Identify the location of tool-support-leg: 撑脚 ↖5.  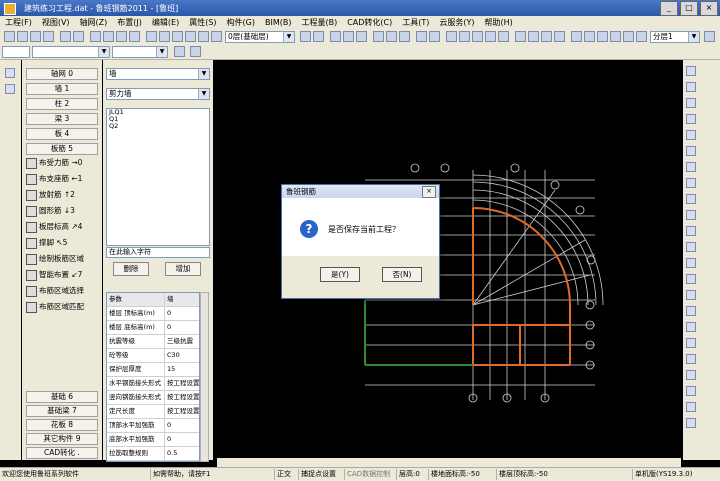
(63, 243).